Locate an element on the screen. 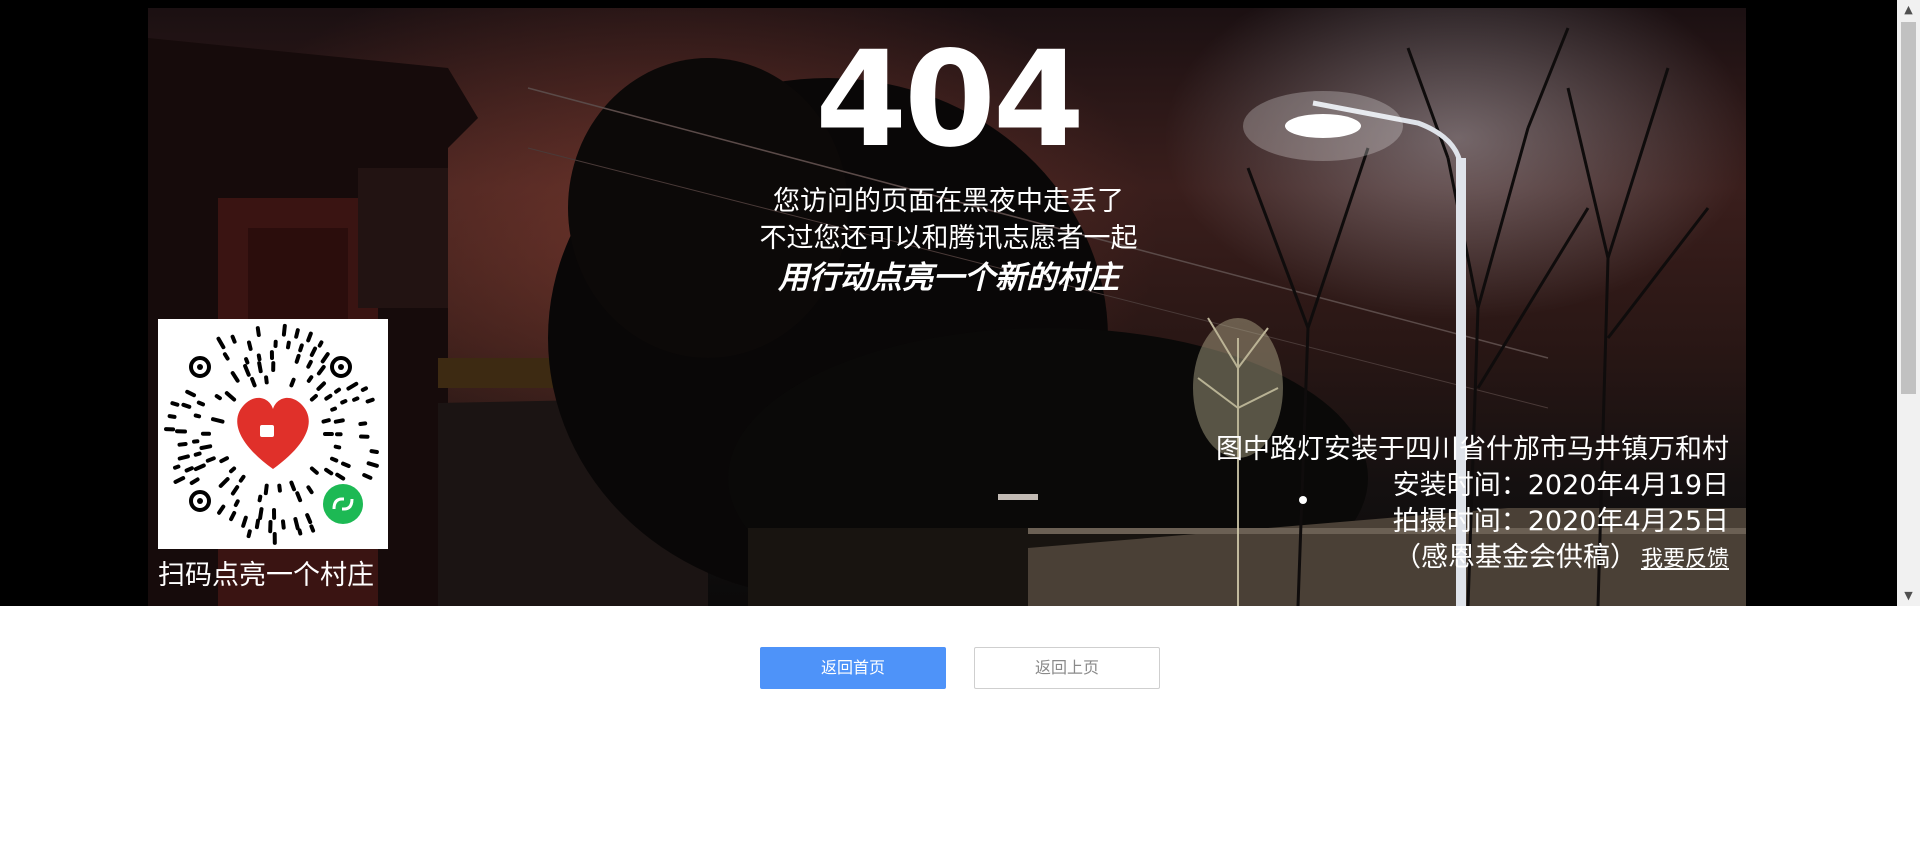 The height and width of the screenshot is (866, 1920). qr-code-graphic is located at coordinates (271, 434).